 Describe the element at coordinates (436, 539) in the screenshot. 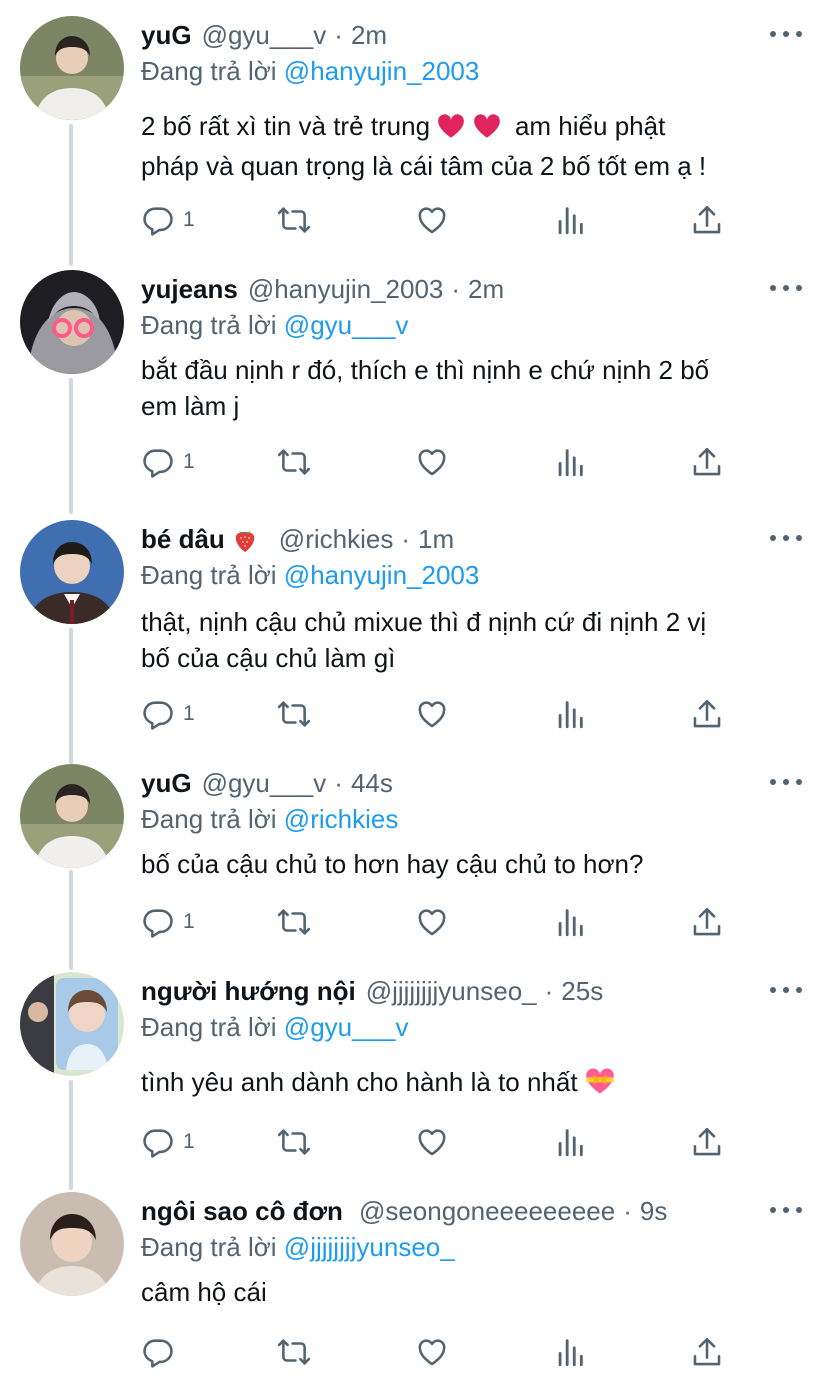

I see `timestamp: 1m` at that location.